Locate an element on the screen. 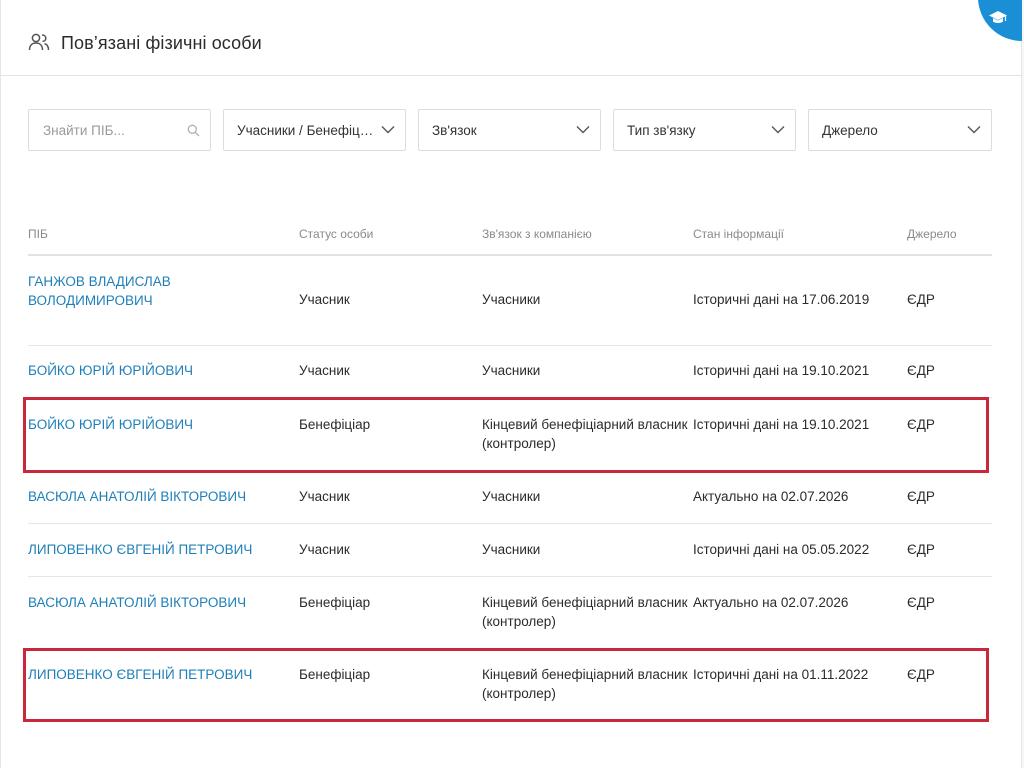 This screenshot has width=1024, height=768. page-title: Пов’язані фізичні особи is located at coordinates (161, 43).